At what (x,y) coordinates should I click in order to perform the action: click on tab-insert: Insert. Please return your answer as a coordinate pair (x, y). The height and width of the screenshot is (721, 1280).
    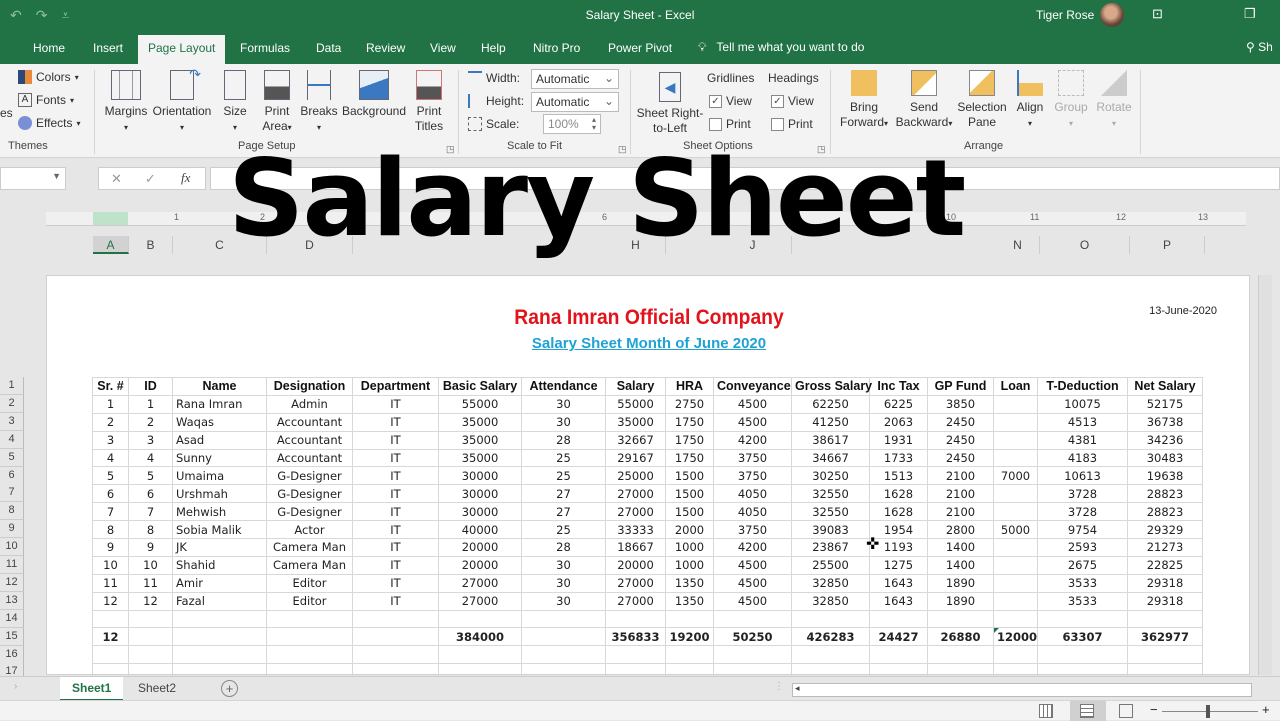
    Looking at the image, I should click on (108, 48).